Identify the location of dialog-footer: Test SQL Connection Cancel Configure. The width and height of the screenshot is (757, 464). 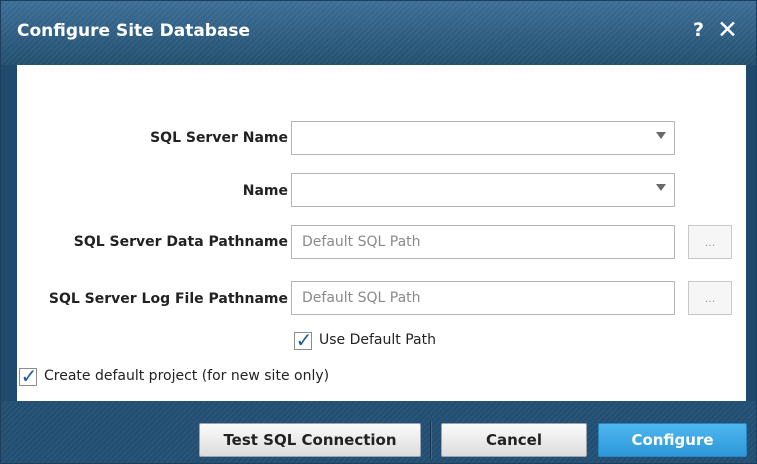
(378, 432).